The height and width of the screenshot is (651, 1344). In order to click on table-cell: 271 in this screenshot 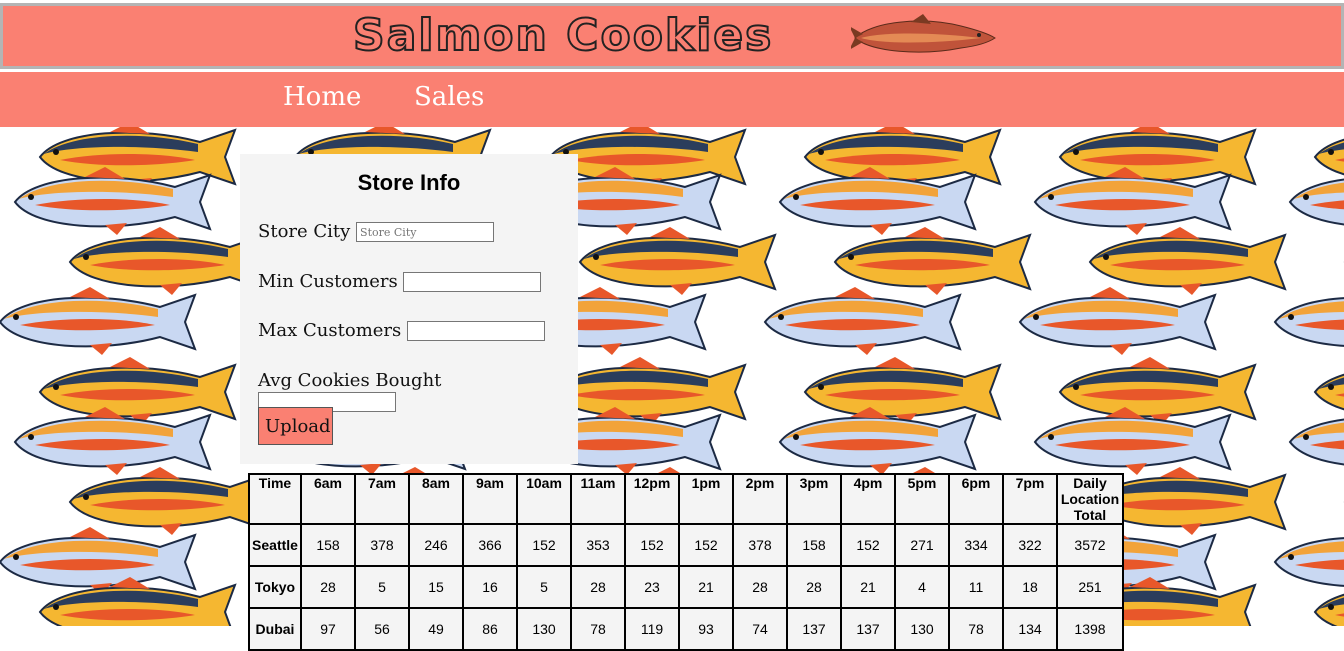, I will do `click(922, 545)`.